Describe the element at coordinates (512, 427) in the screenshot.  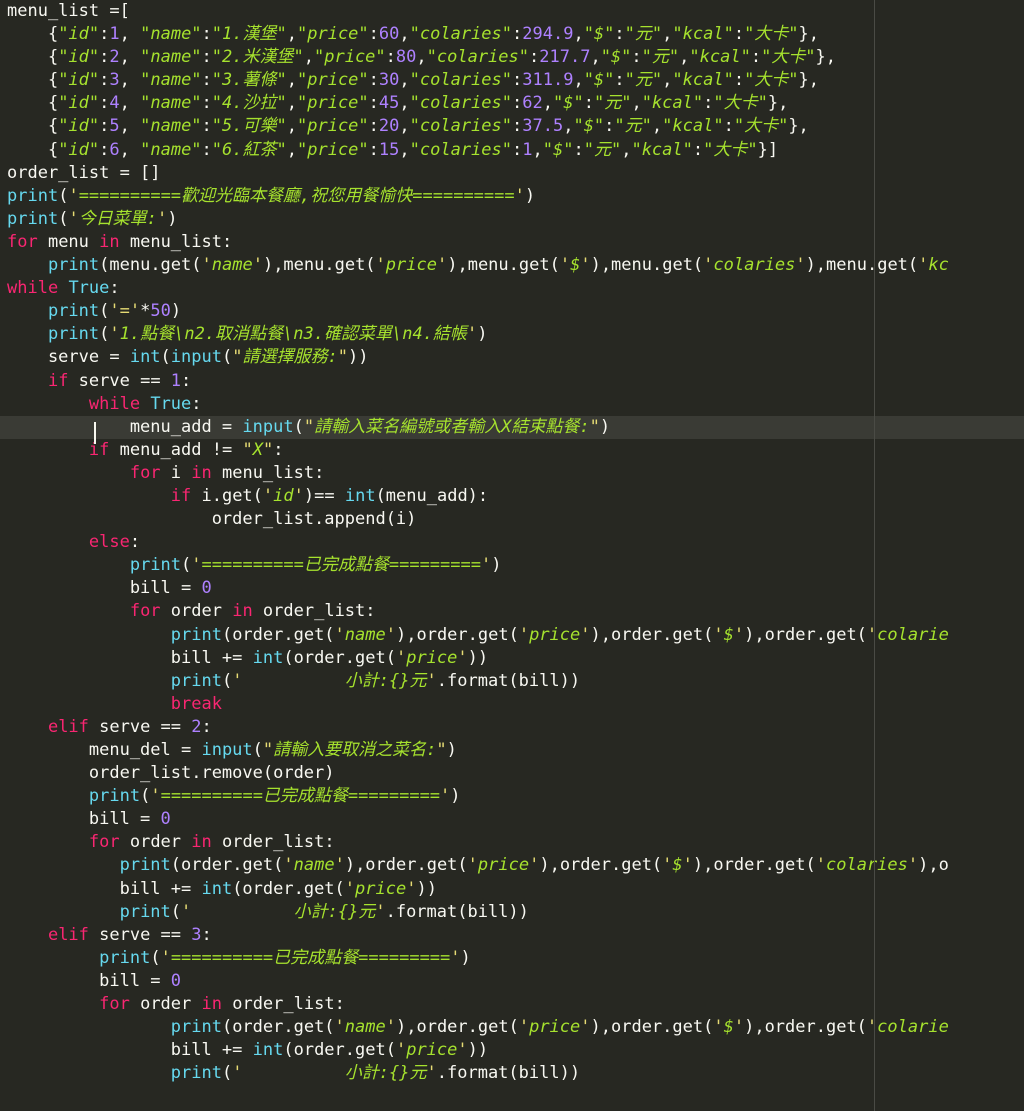
I see `code-line: menu_add = input("請輸入菜名編號或者輸入X結束點餐:")` at that location.